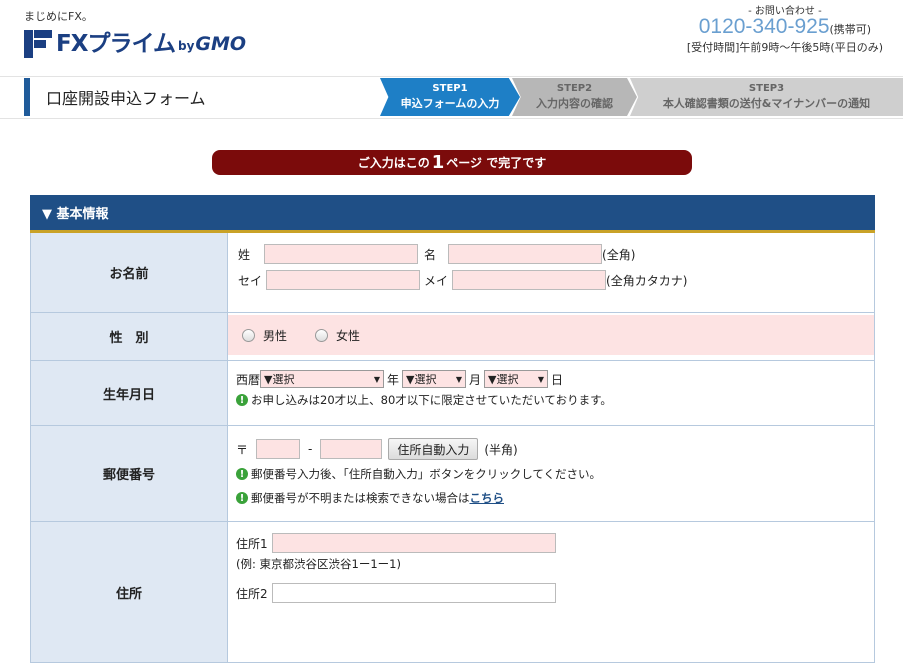  What do you see at coordinates (129, 592) in the screenshot?
I see `label-address: 住所` at bounding box center [129, 592].